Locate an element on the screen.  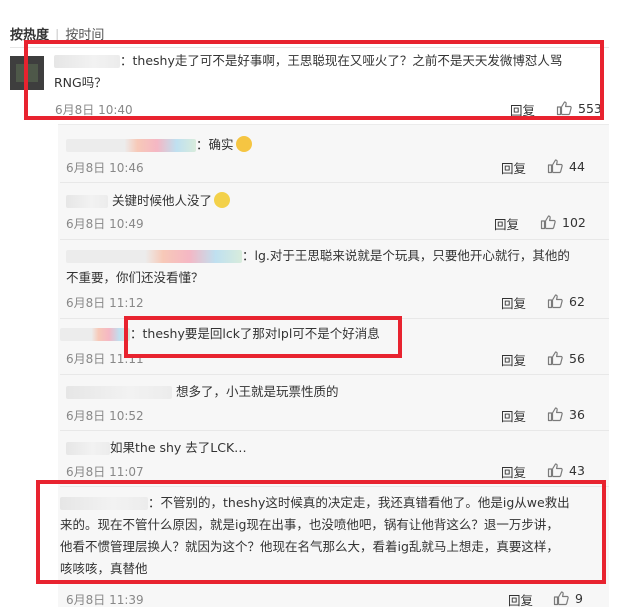
like-button: 56 is located at coordinates (566, 358).